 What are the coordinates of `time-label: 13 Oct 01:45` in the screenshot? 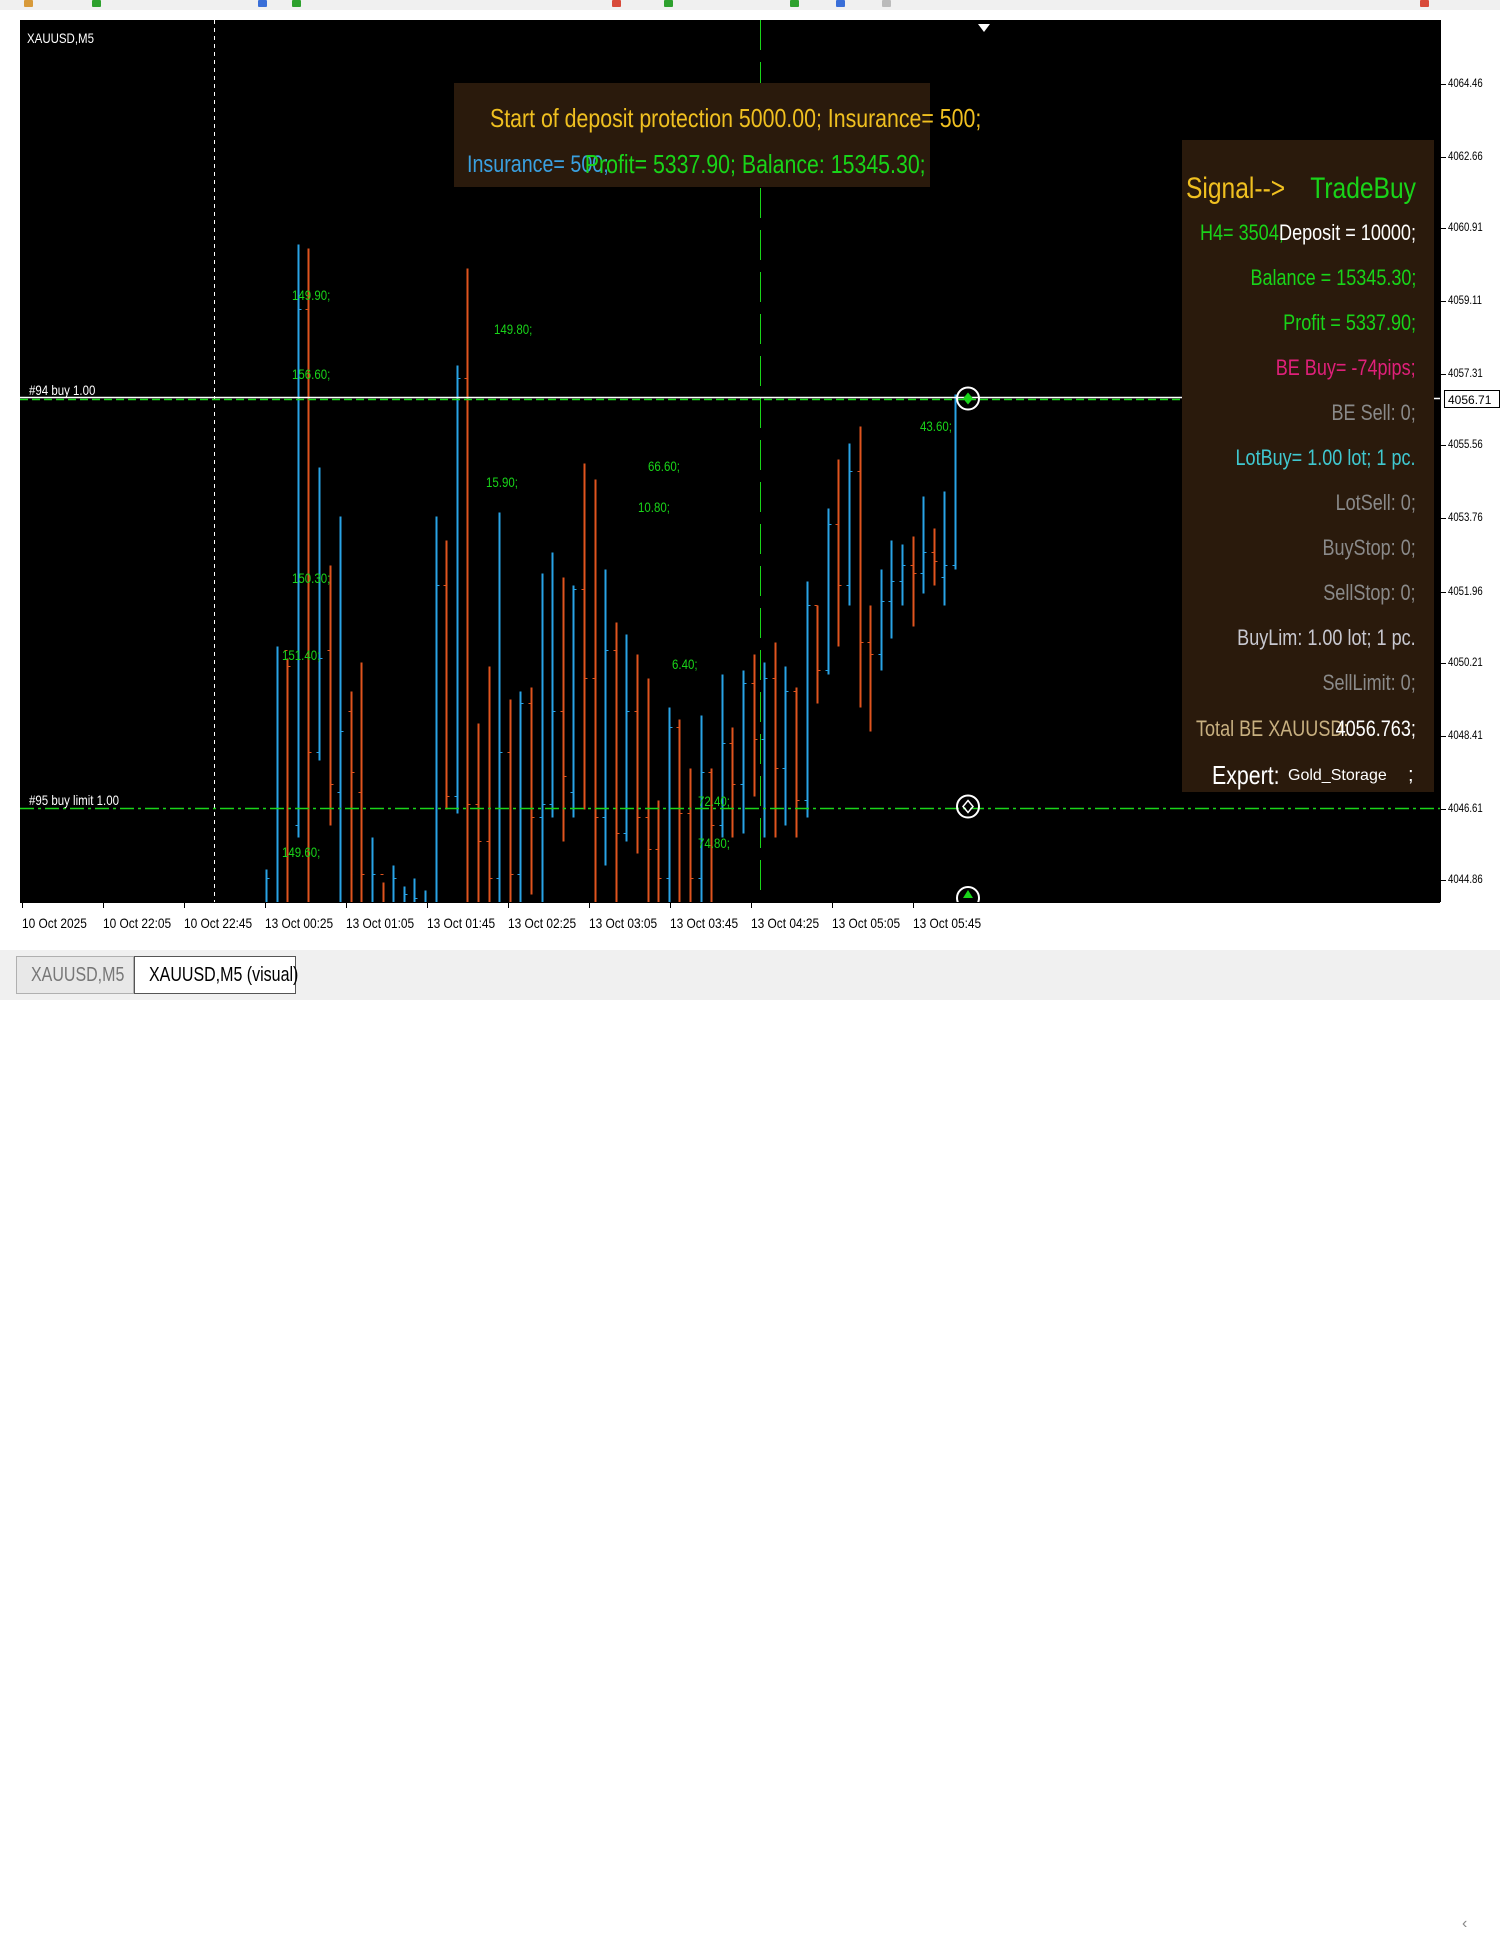 It's located at (461, 923).